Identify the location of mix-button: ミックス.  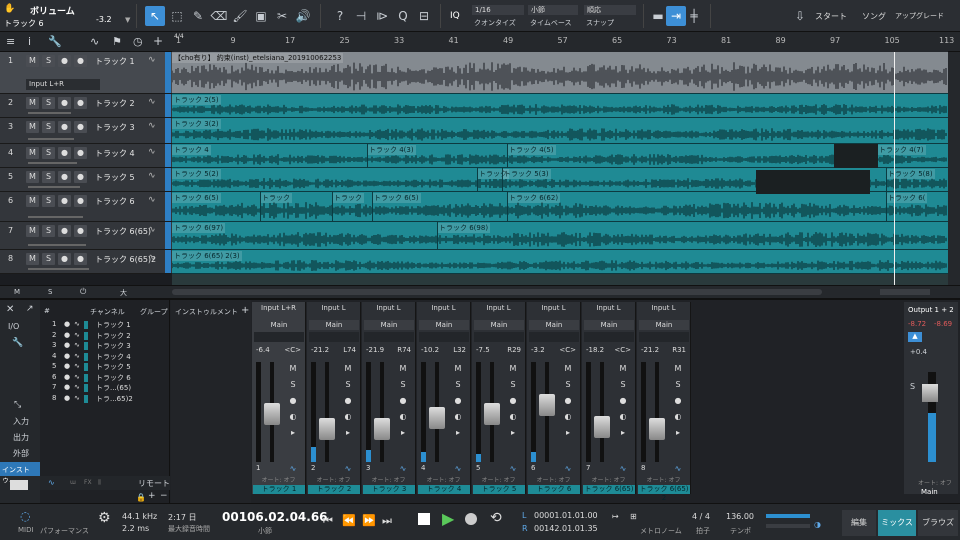
(897, 523).